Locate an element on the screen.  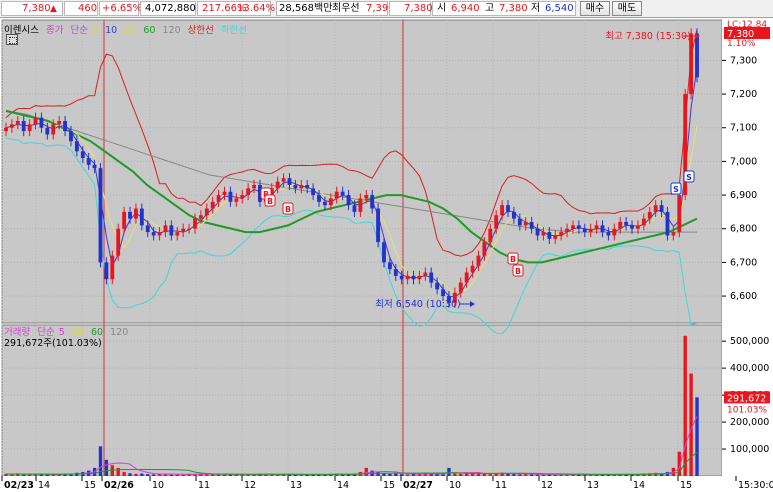
price-tick-label: 6,700 is located at coordinates (743, 262).